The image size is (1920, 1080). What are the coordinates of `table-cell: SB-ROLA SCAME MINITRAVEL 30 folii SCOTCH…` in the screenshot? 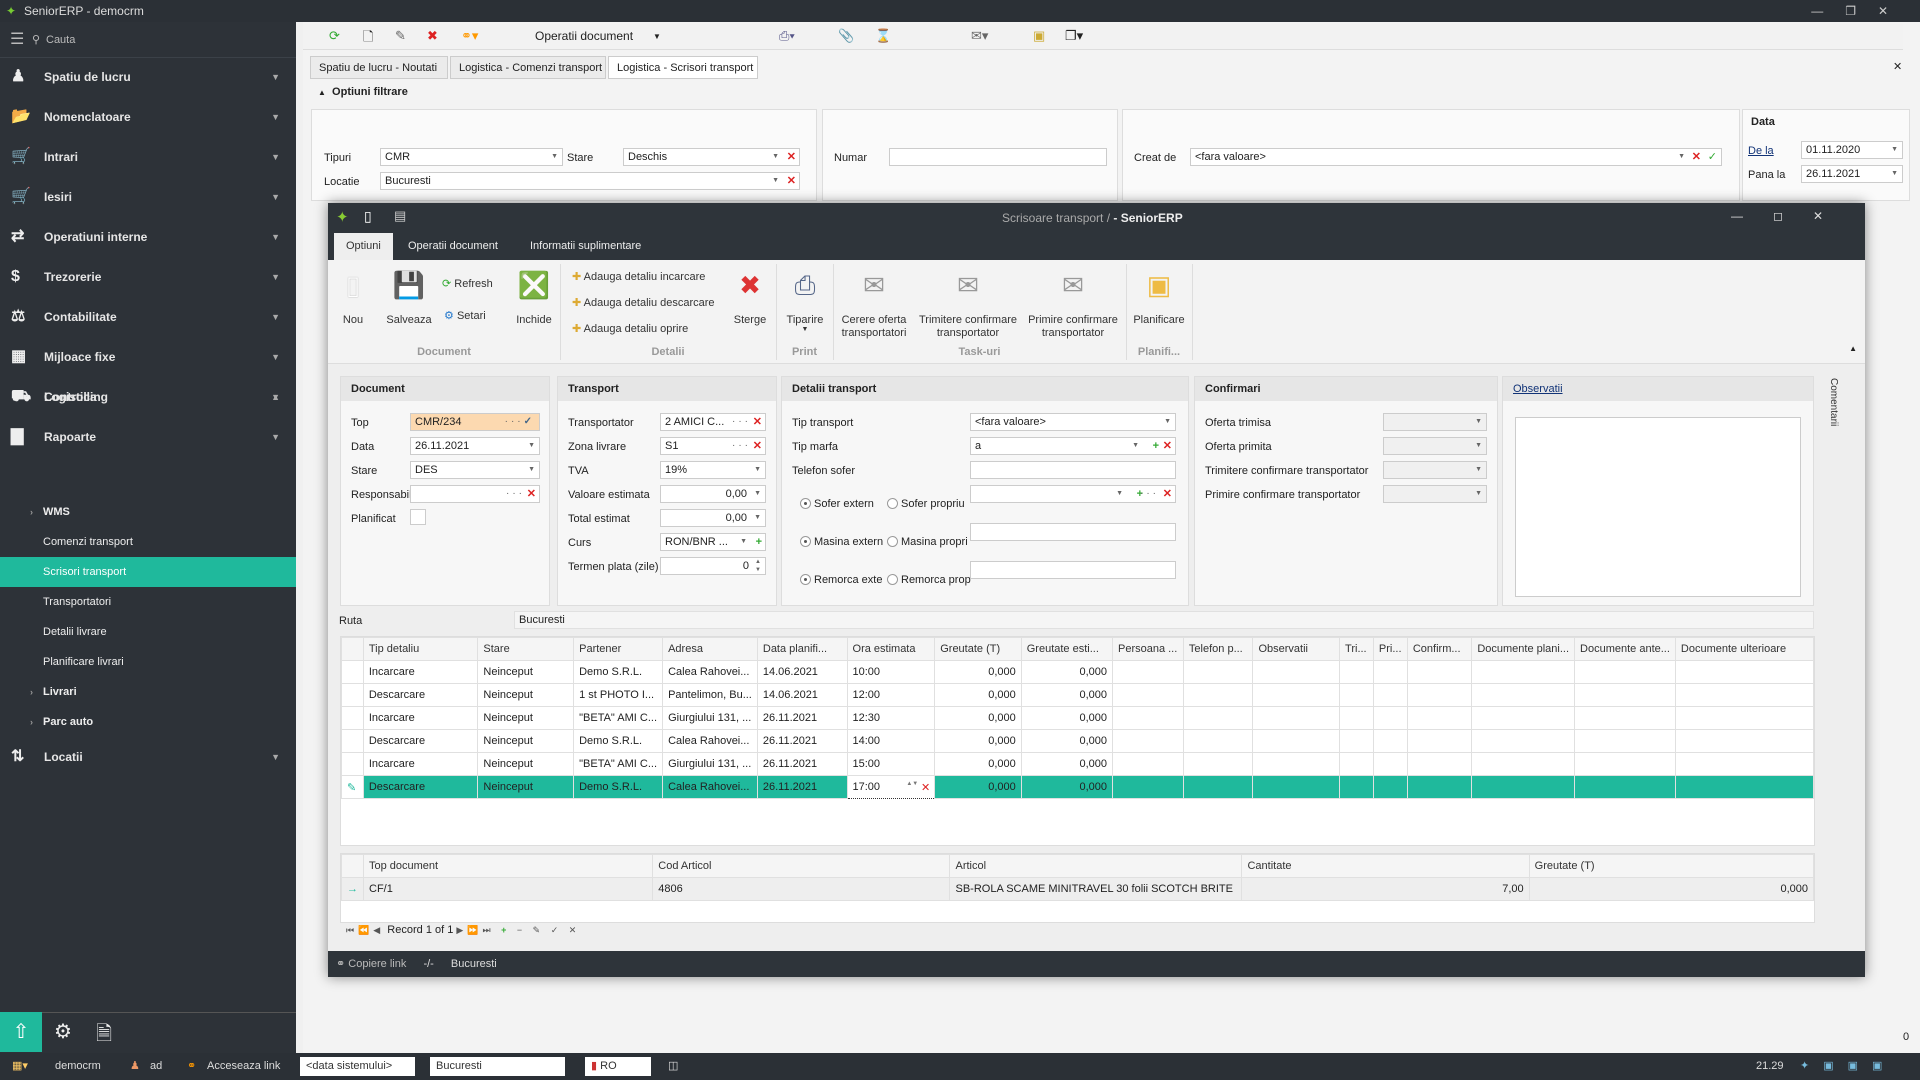 It's located at (1096, 889).